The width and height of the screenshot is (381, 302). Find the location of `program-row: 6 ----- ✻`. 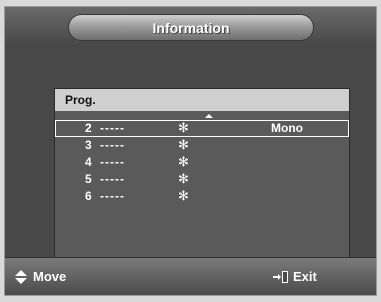

program-row: 6 ----- ✻ is located at coordinates (202, 196).